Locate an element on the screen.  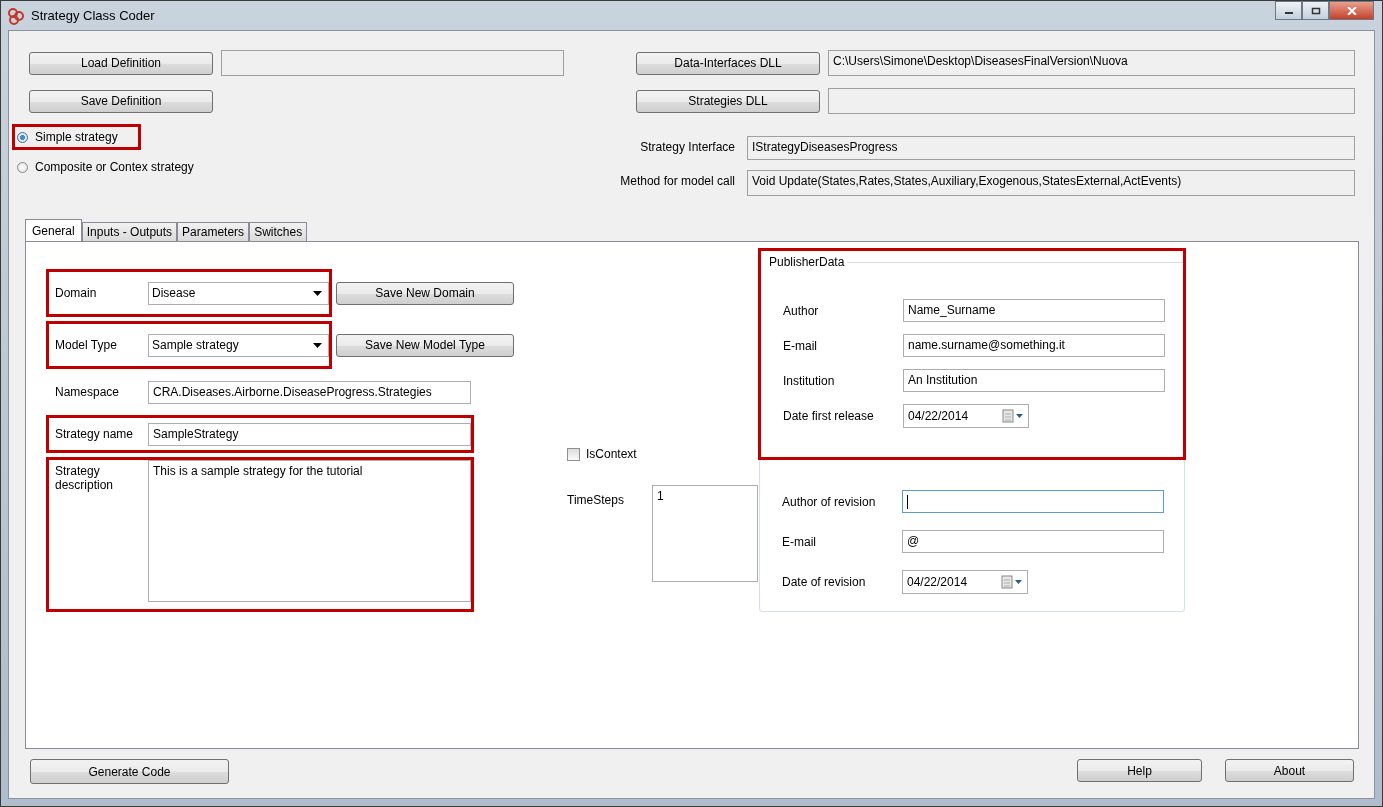
generate-code-button: Generate Code is located at coordinates (129, 771).